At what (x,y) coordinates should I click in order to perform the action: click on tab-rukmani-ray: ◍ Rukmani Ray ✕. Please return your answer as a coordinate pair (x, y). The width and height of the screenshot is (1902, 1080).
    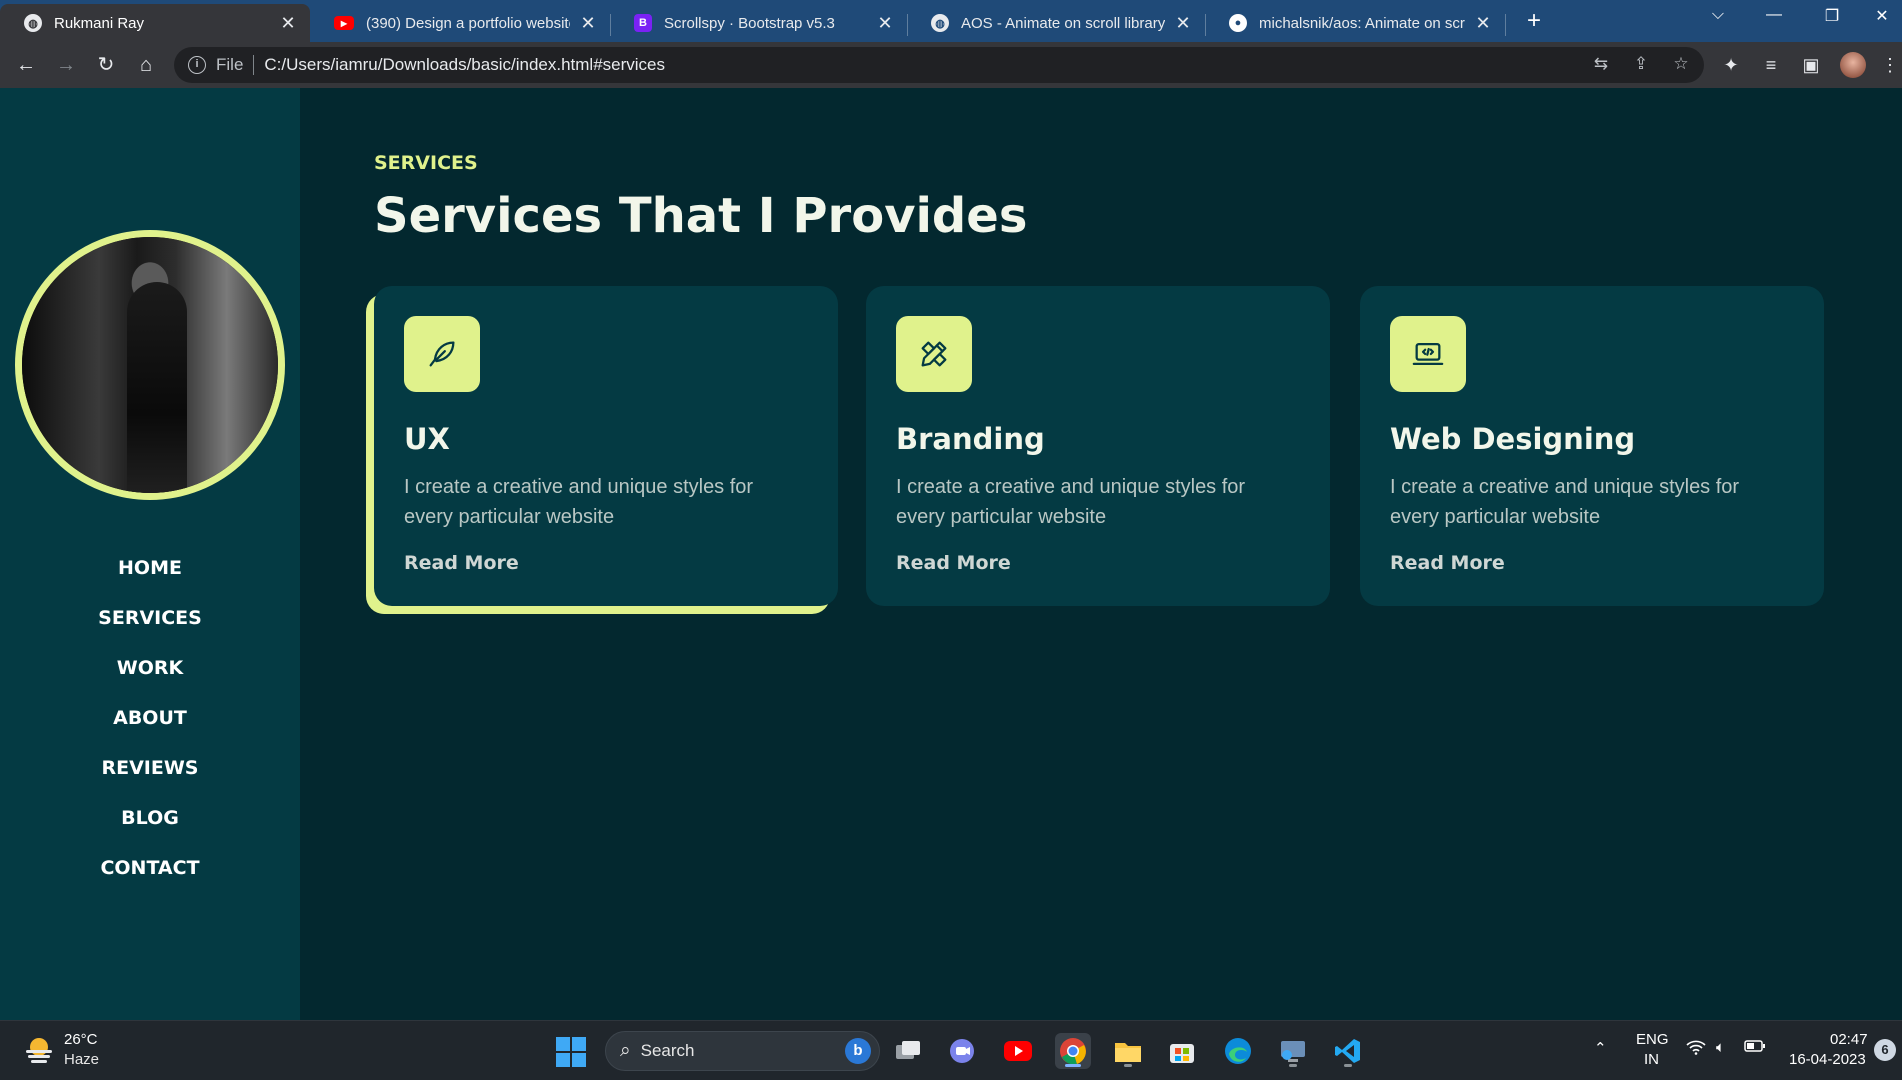
    Looking at the image, I should click on (155, 23).